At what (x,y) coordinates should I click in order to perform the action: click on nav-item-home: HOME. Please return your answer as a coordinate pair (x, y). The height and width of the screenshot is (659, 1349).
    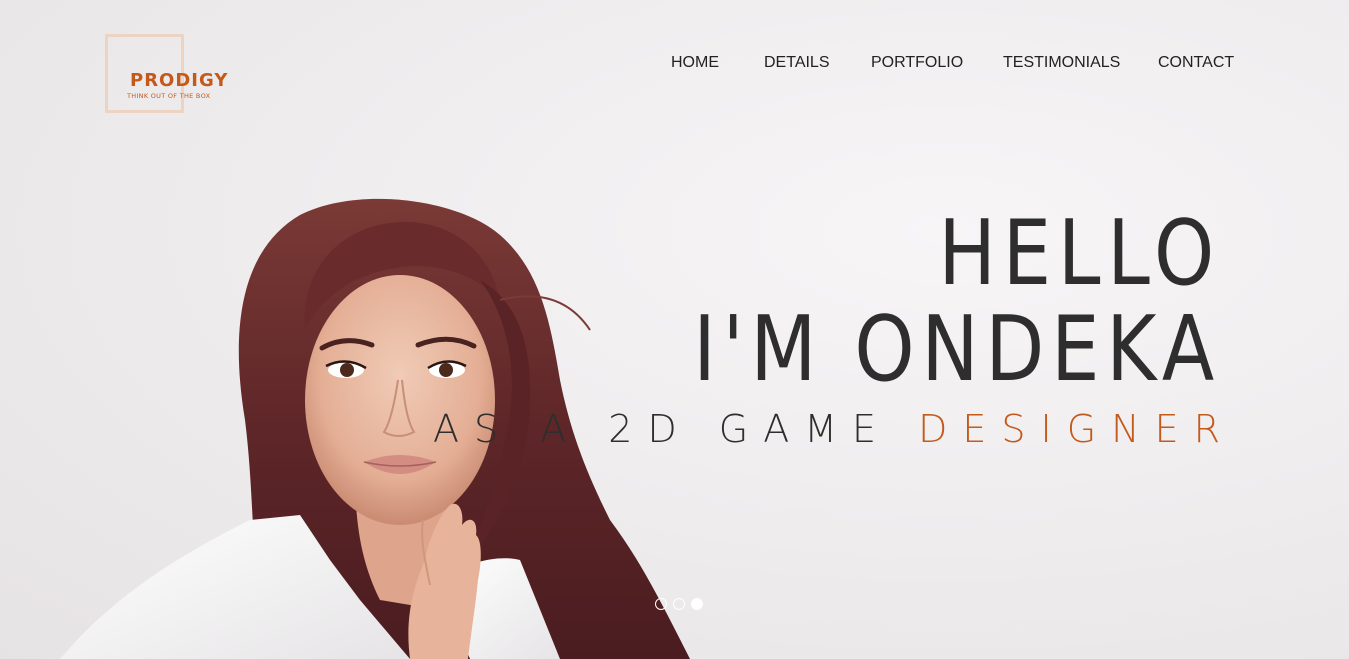
    Looking at the image, I should click on (695, 63).